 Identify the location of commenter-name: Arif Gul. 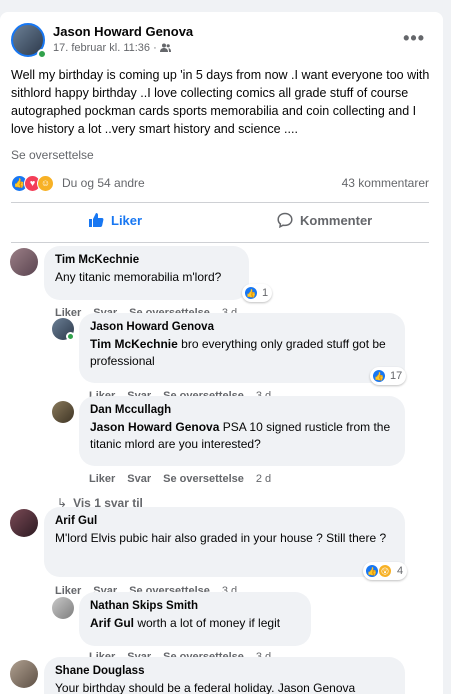
(224, 521).